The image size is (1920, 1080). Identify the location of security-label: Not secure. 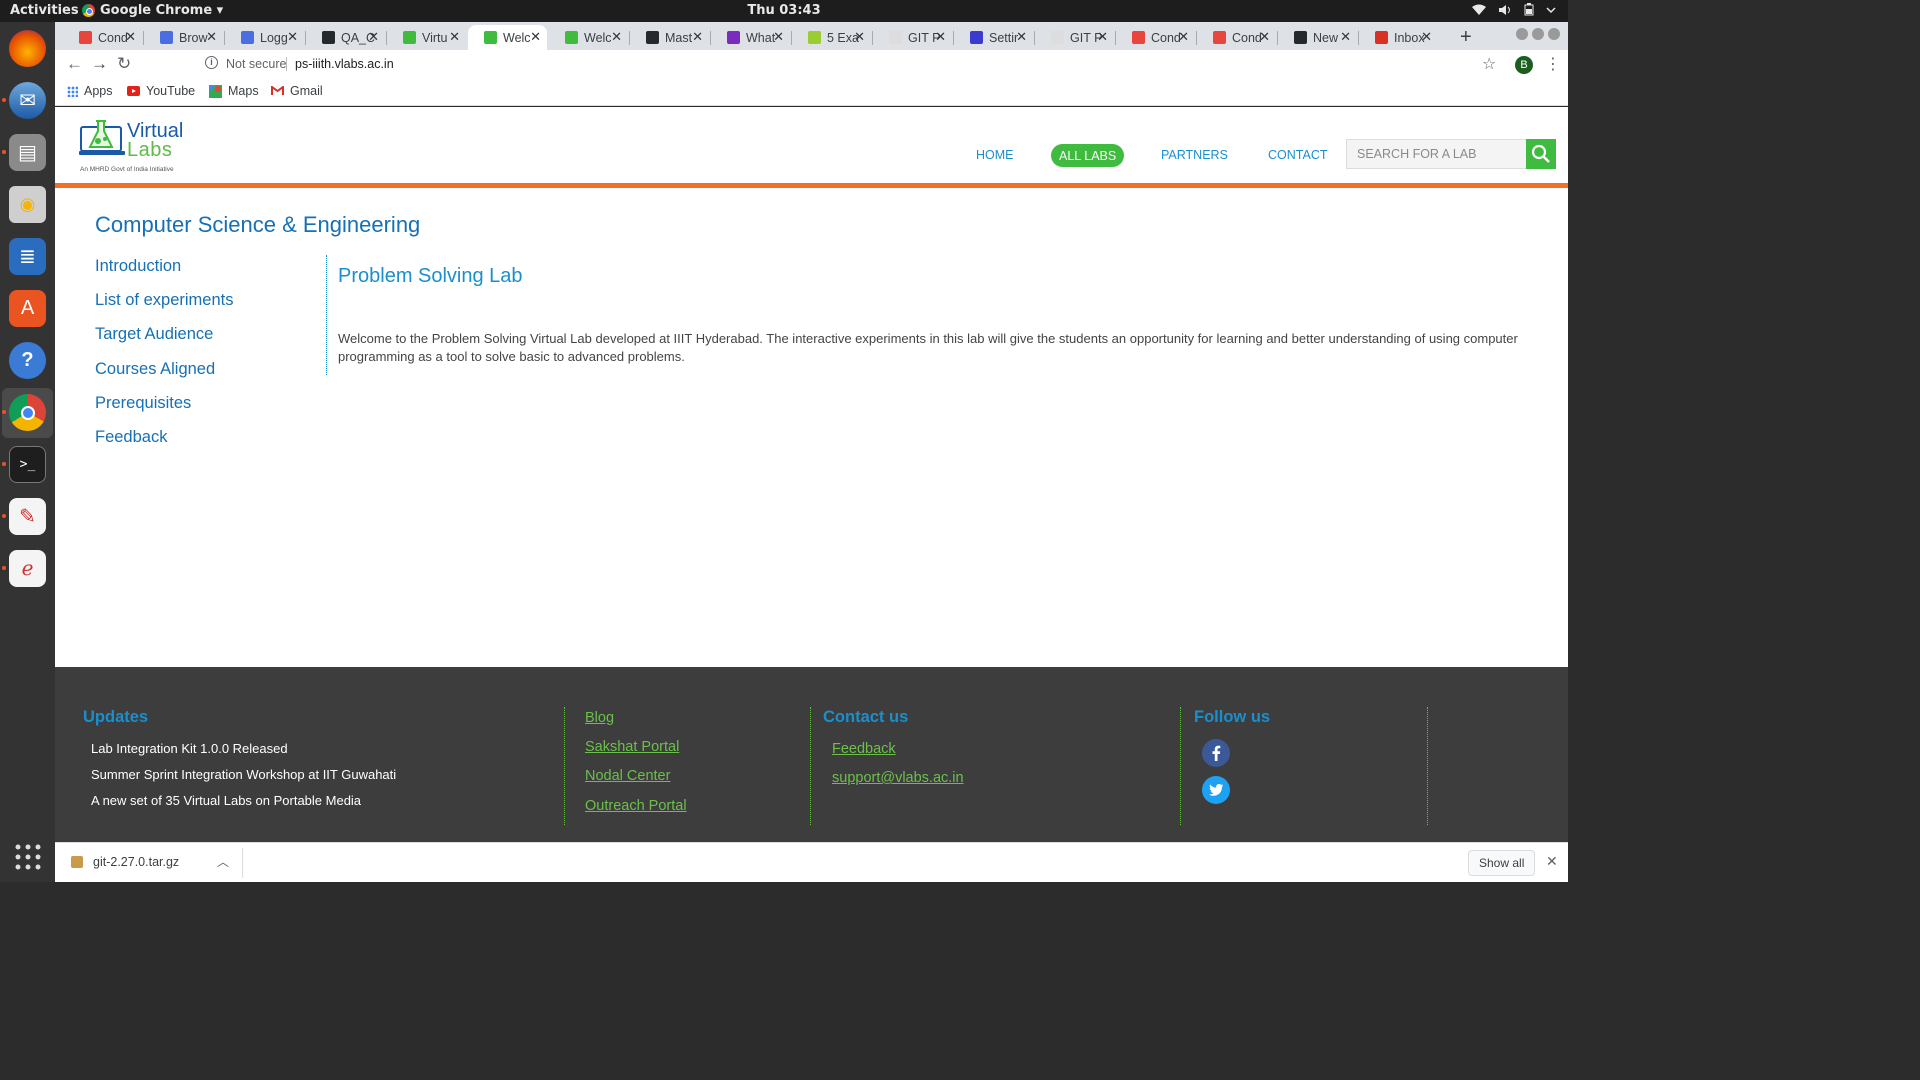
(256, 64).